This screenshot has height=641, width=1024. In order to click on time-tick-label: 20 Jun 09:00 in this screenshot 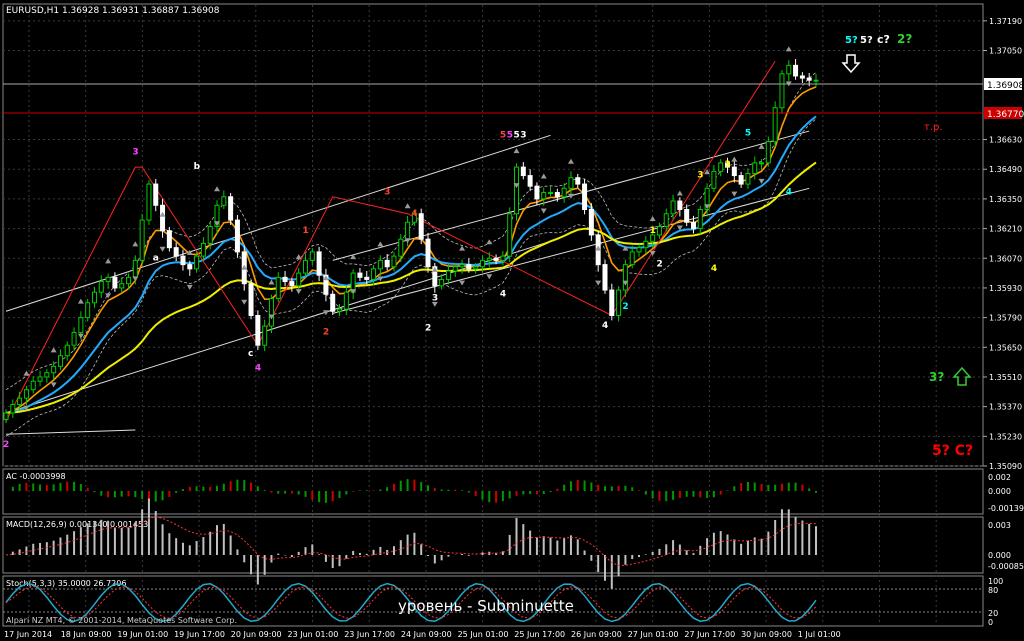, I will do `click(256, 634)`.